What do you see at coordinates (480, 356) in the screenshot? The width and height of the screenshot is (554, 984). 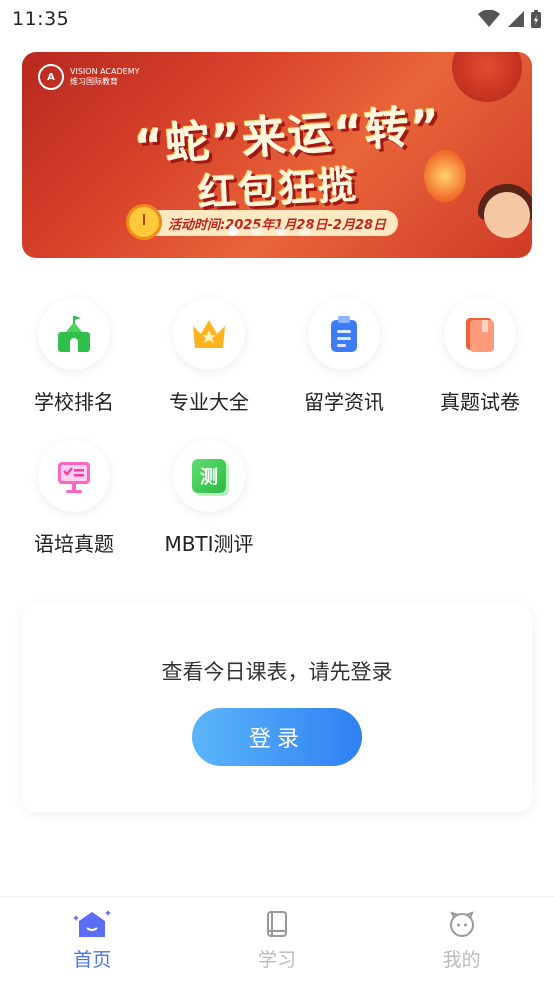 I see `grid-item-past-papers: 真题试卷` at bounding box center [480, 356].